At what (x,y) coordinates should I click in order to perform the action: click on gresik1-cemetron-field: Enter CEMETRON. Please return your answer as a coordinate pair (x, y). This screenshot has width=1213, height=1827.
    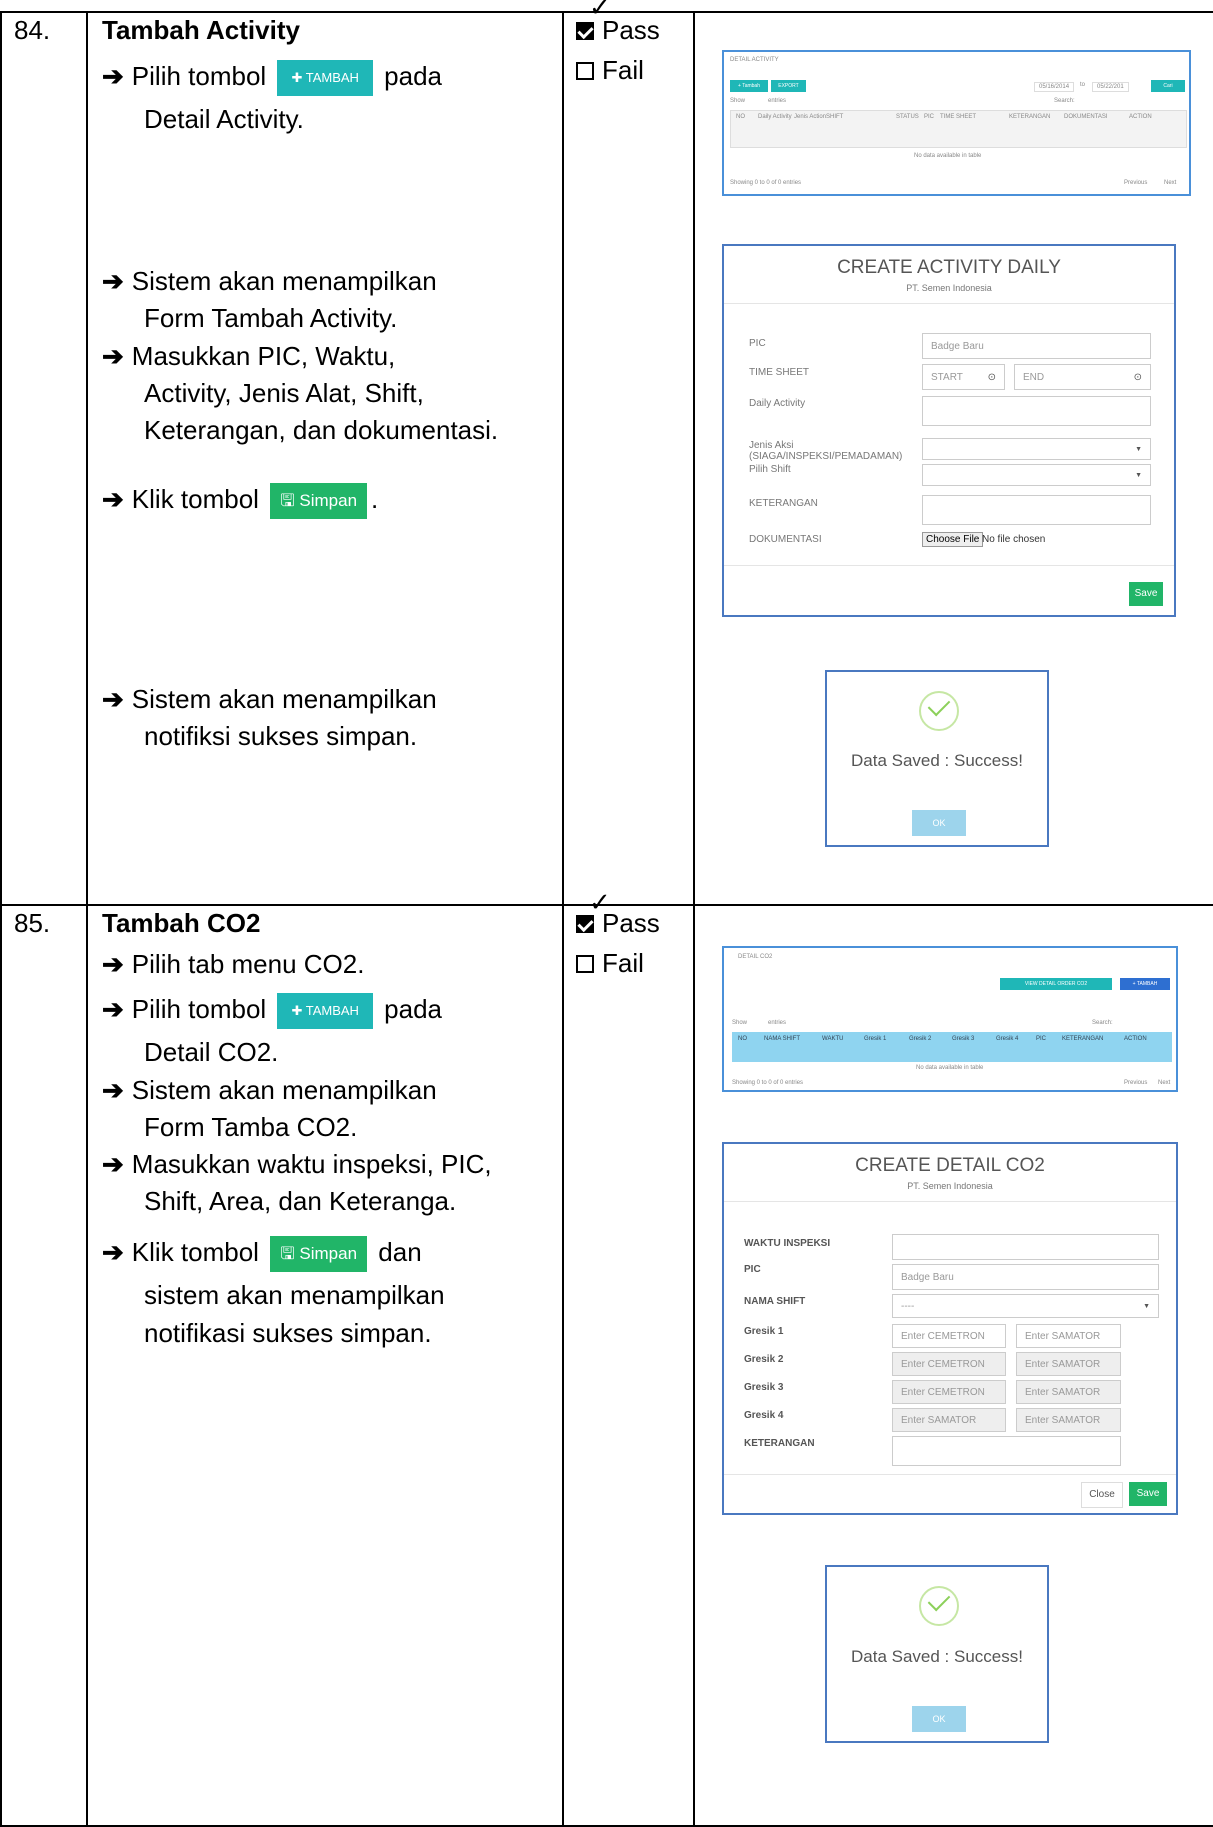
    Looking at the image, I should click on (949, 1336).